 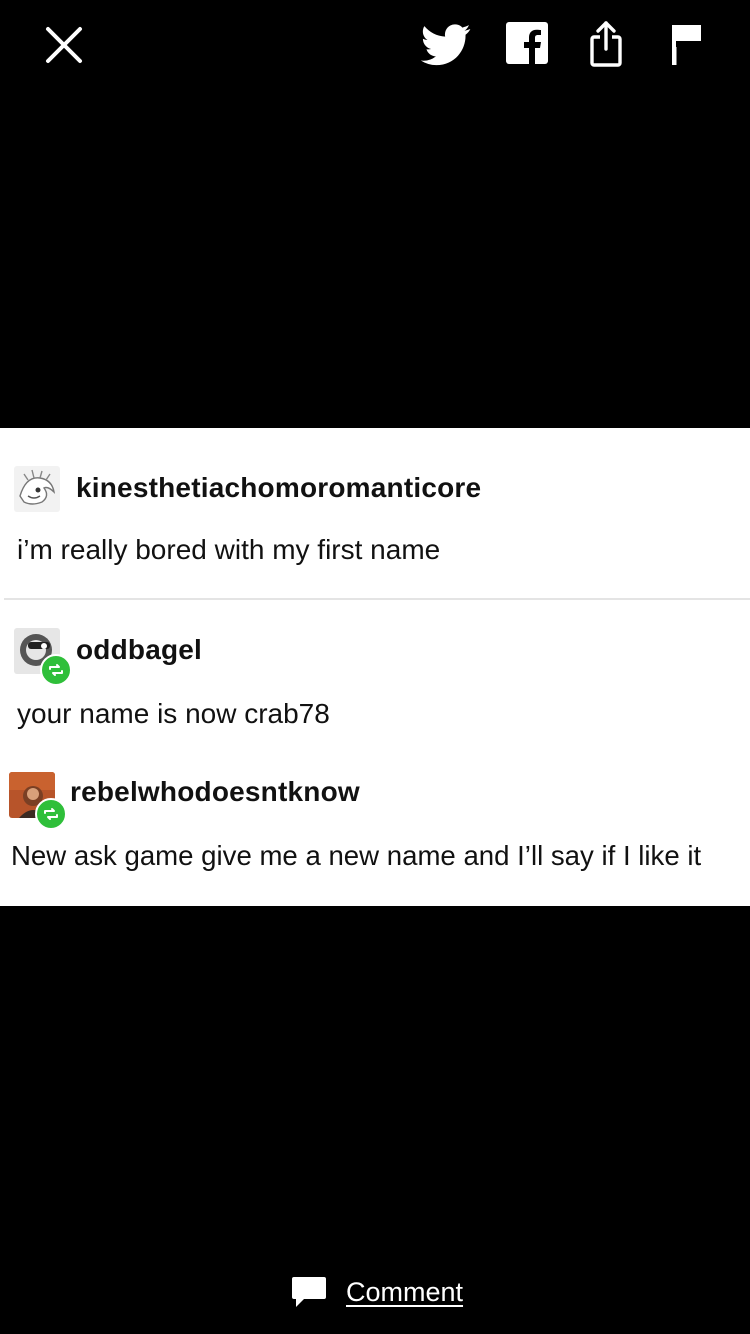 What do you see at coordinates (215, 792) in the screenshot?
I see `username: rebelwhodoesntknow` at bounding box center [215, 792].